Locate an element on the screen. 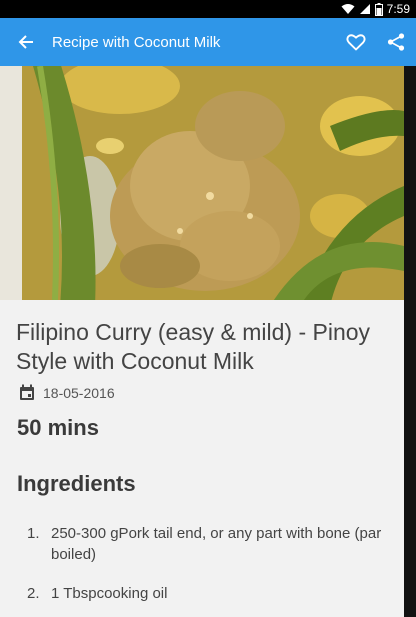  battery-icon is located at coordinates (378, 9).